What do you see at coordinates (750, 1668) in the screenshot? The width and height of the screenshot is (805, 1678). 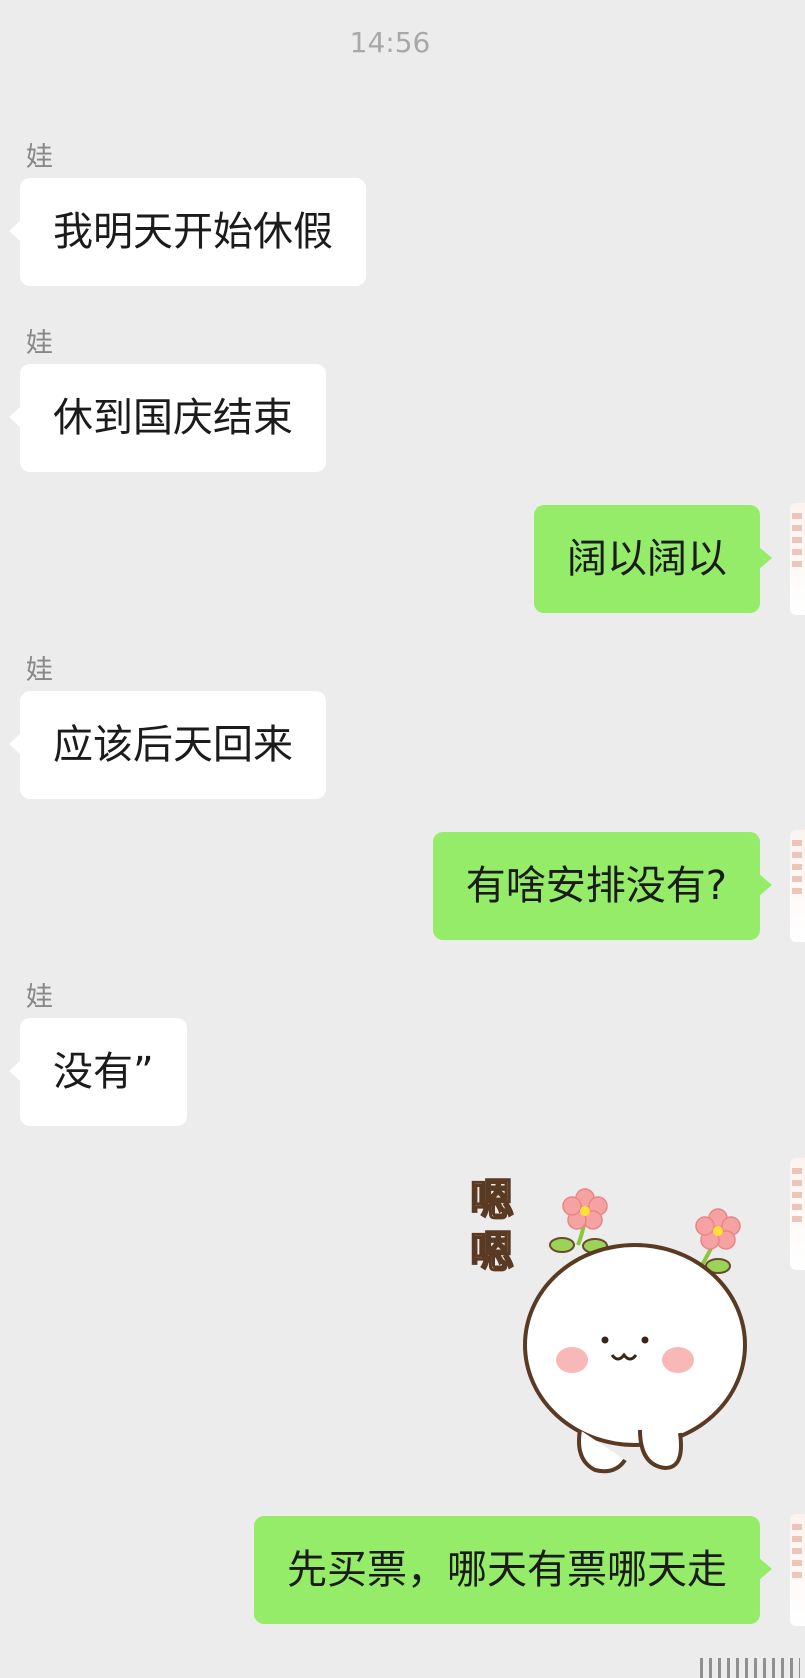 I see `bottom-decoration` at bounding box center [750, 1668].